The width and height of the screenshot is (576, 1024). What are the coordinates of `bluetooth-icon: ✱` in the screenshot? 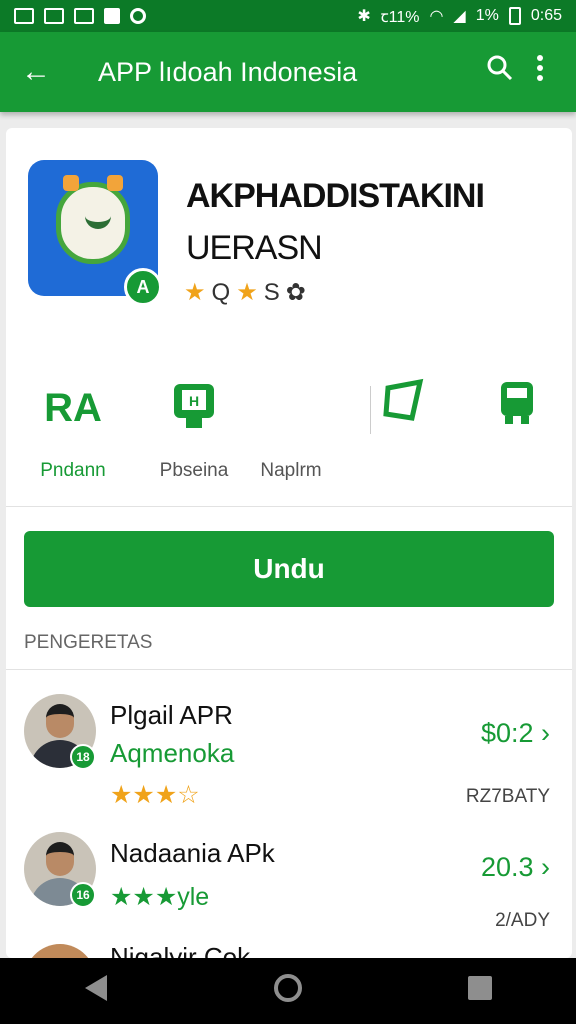 It's located at (364, 16).